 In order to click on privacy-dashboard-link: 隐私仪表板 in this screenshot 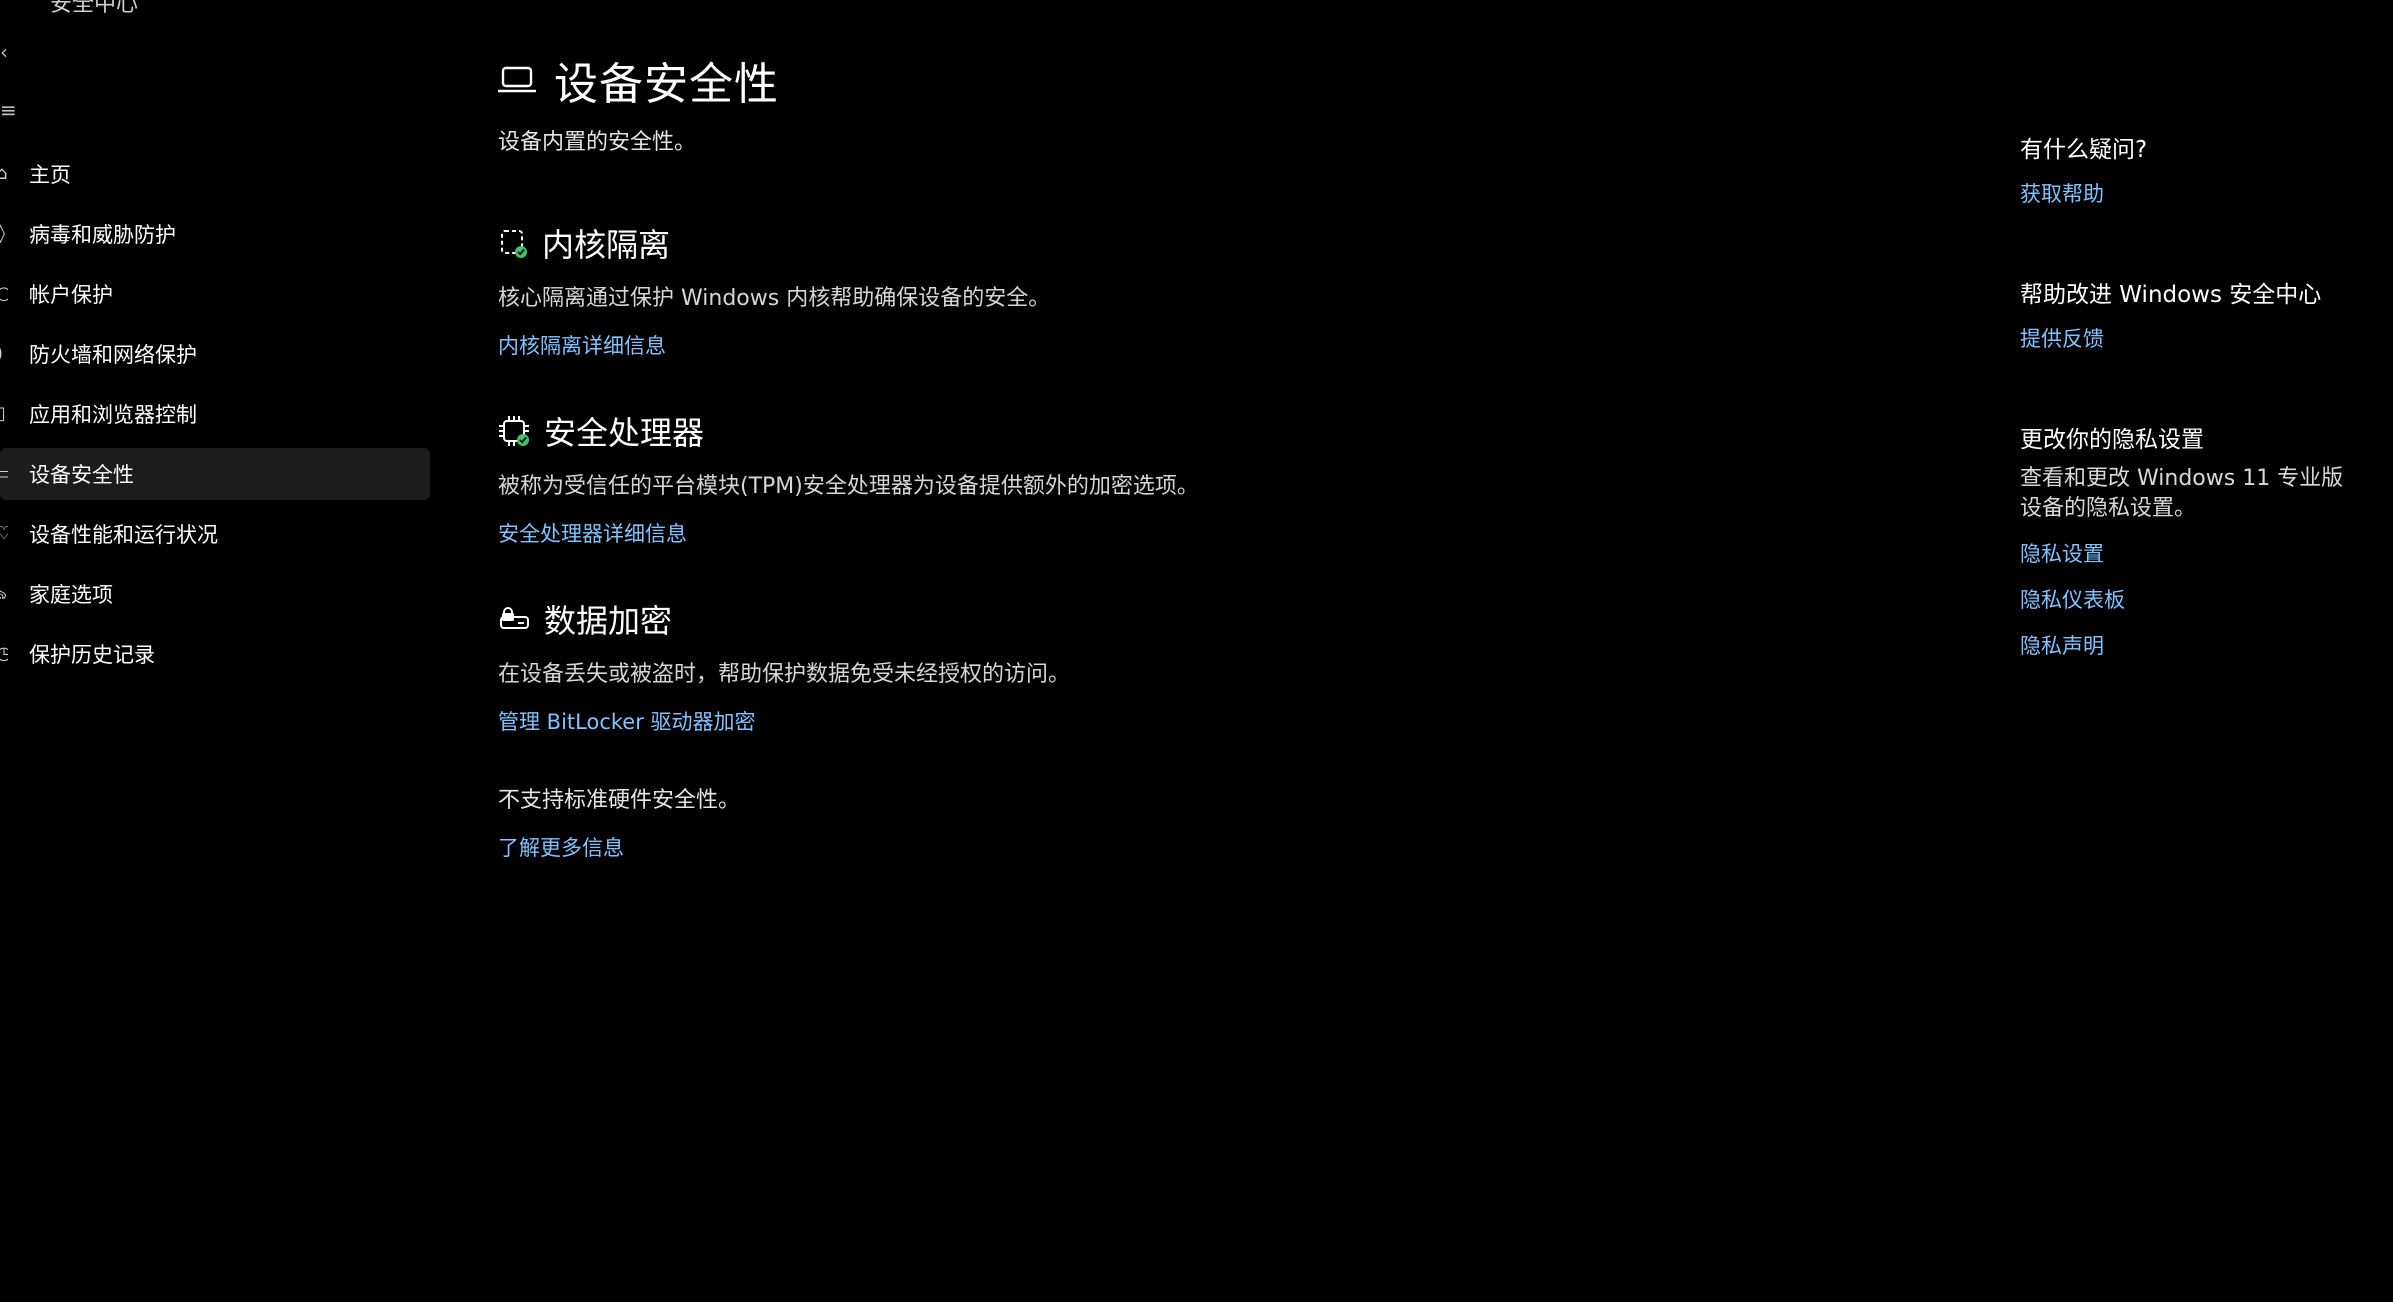, I will do `click(2206, 599)`.